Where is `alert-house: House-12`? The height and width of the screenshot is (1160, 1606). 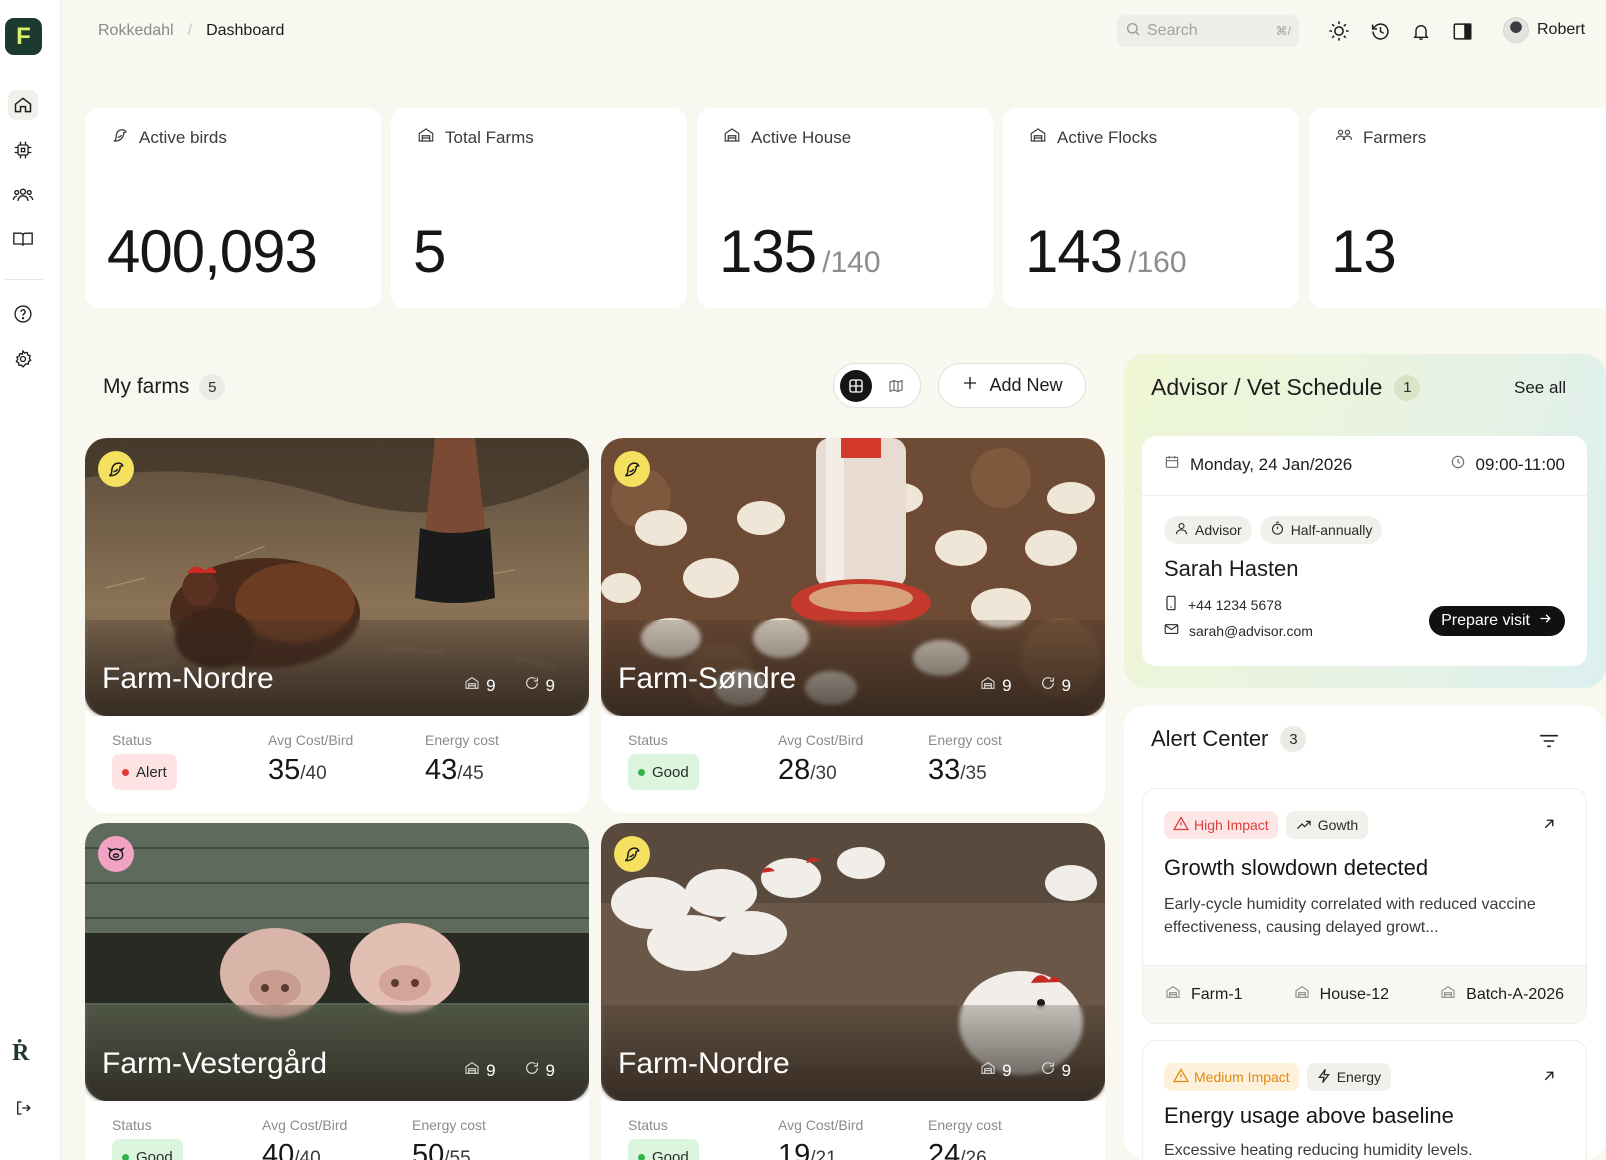
alert-house: House-12 is located at coordinates (1354, 995).